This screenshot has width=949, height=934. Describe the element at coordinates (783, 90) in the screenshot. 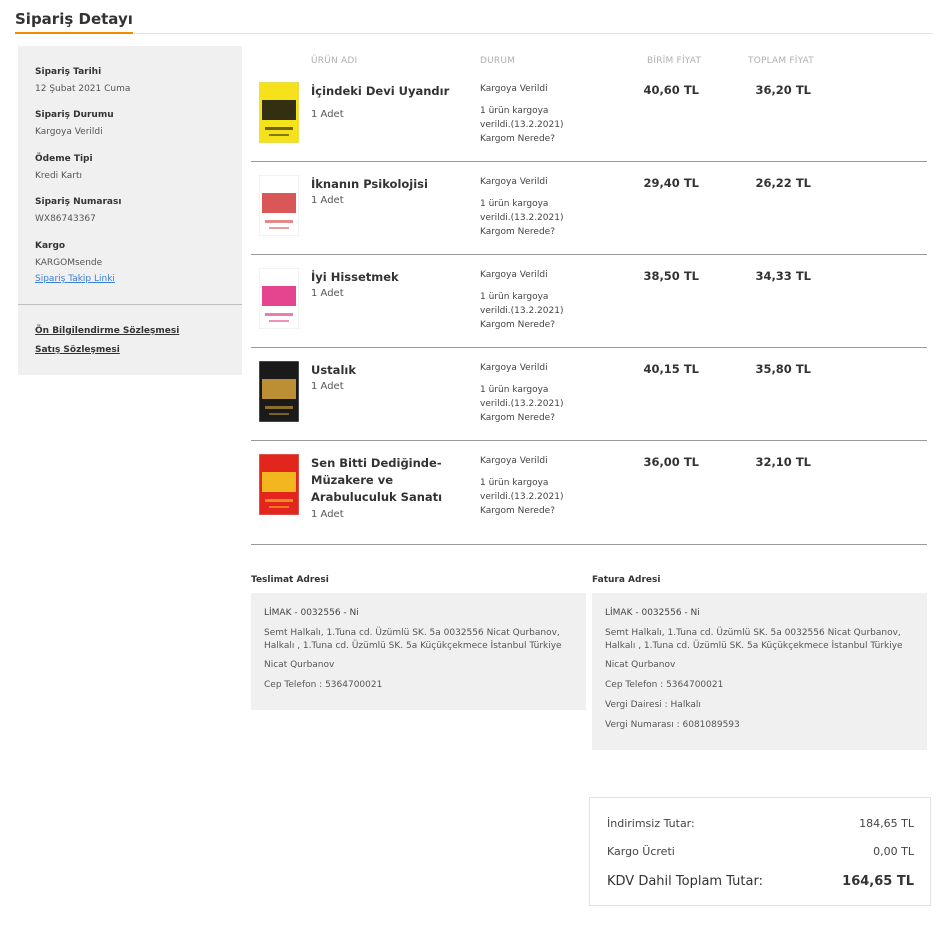

I see `total-price: 36,20 TL` at that location.